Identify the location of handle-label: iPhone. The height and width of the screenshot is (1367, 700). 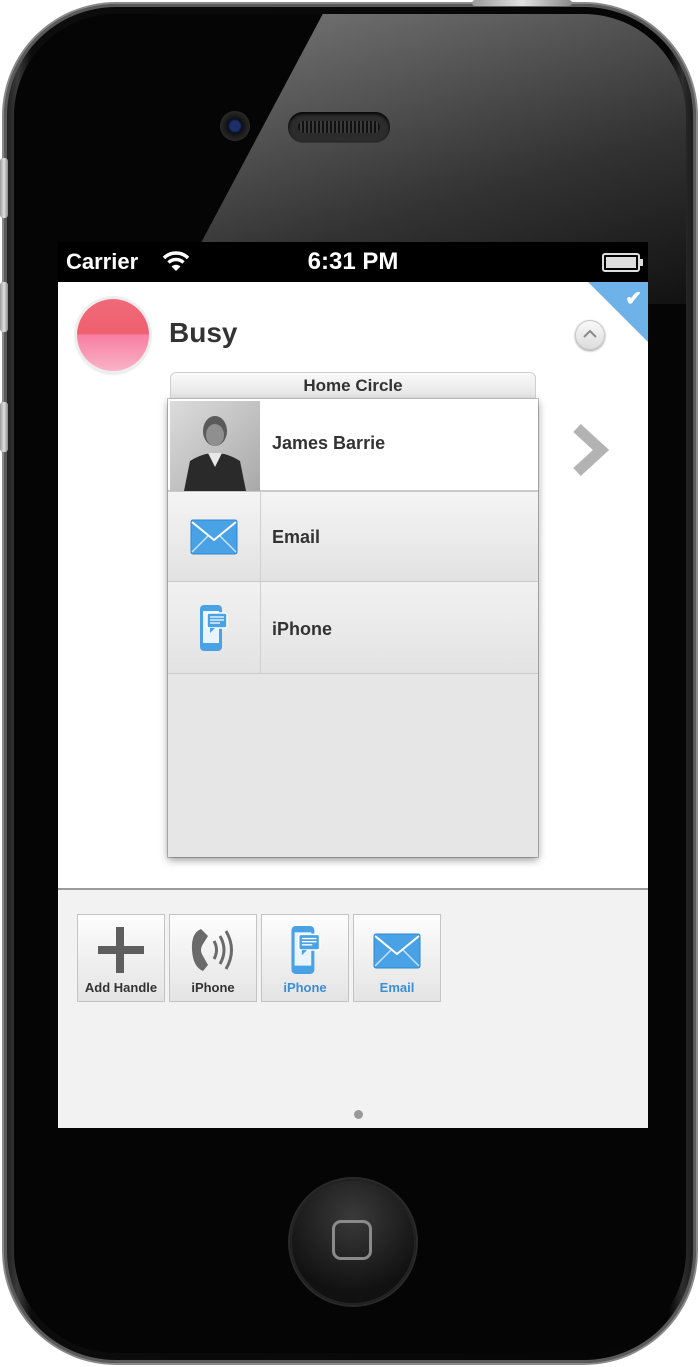
(302, 629).